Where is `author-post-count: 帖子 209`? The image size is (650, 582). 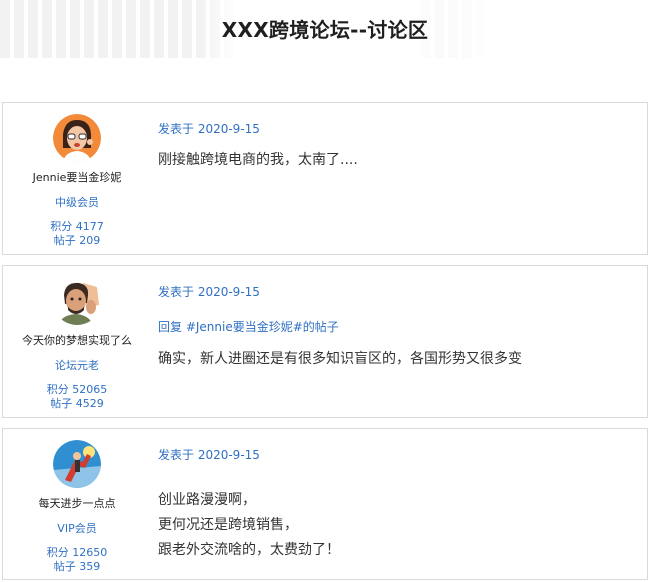 author-post-count: 帖子 209 is located at coordinates (77, 240).